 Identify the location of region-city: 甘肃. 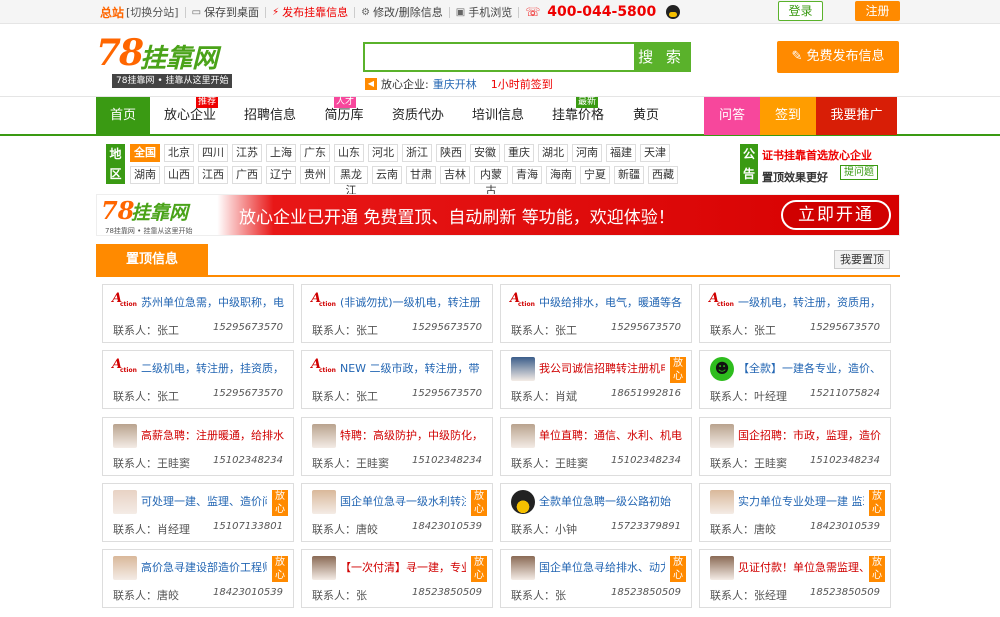
(421, 175).